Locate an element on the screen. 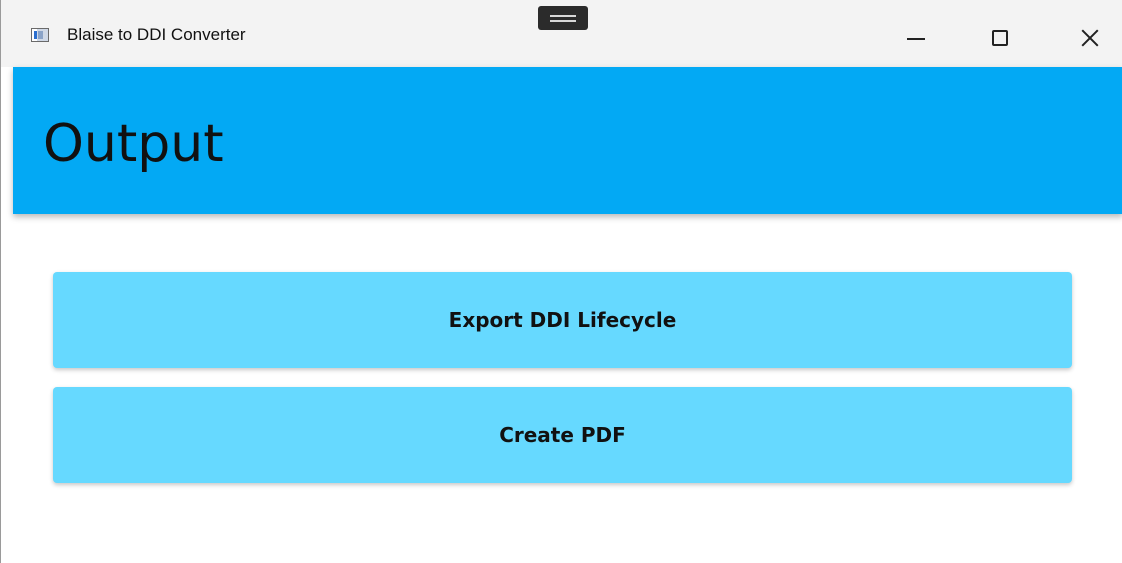 The height and width of the screenshot is (563, 1122). minimize-icon is located at coordinates (916, 39).